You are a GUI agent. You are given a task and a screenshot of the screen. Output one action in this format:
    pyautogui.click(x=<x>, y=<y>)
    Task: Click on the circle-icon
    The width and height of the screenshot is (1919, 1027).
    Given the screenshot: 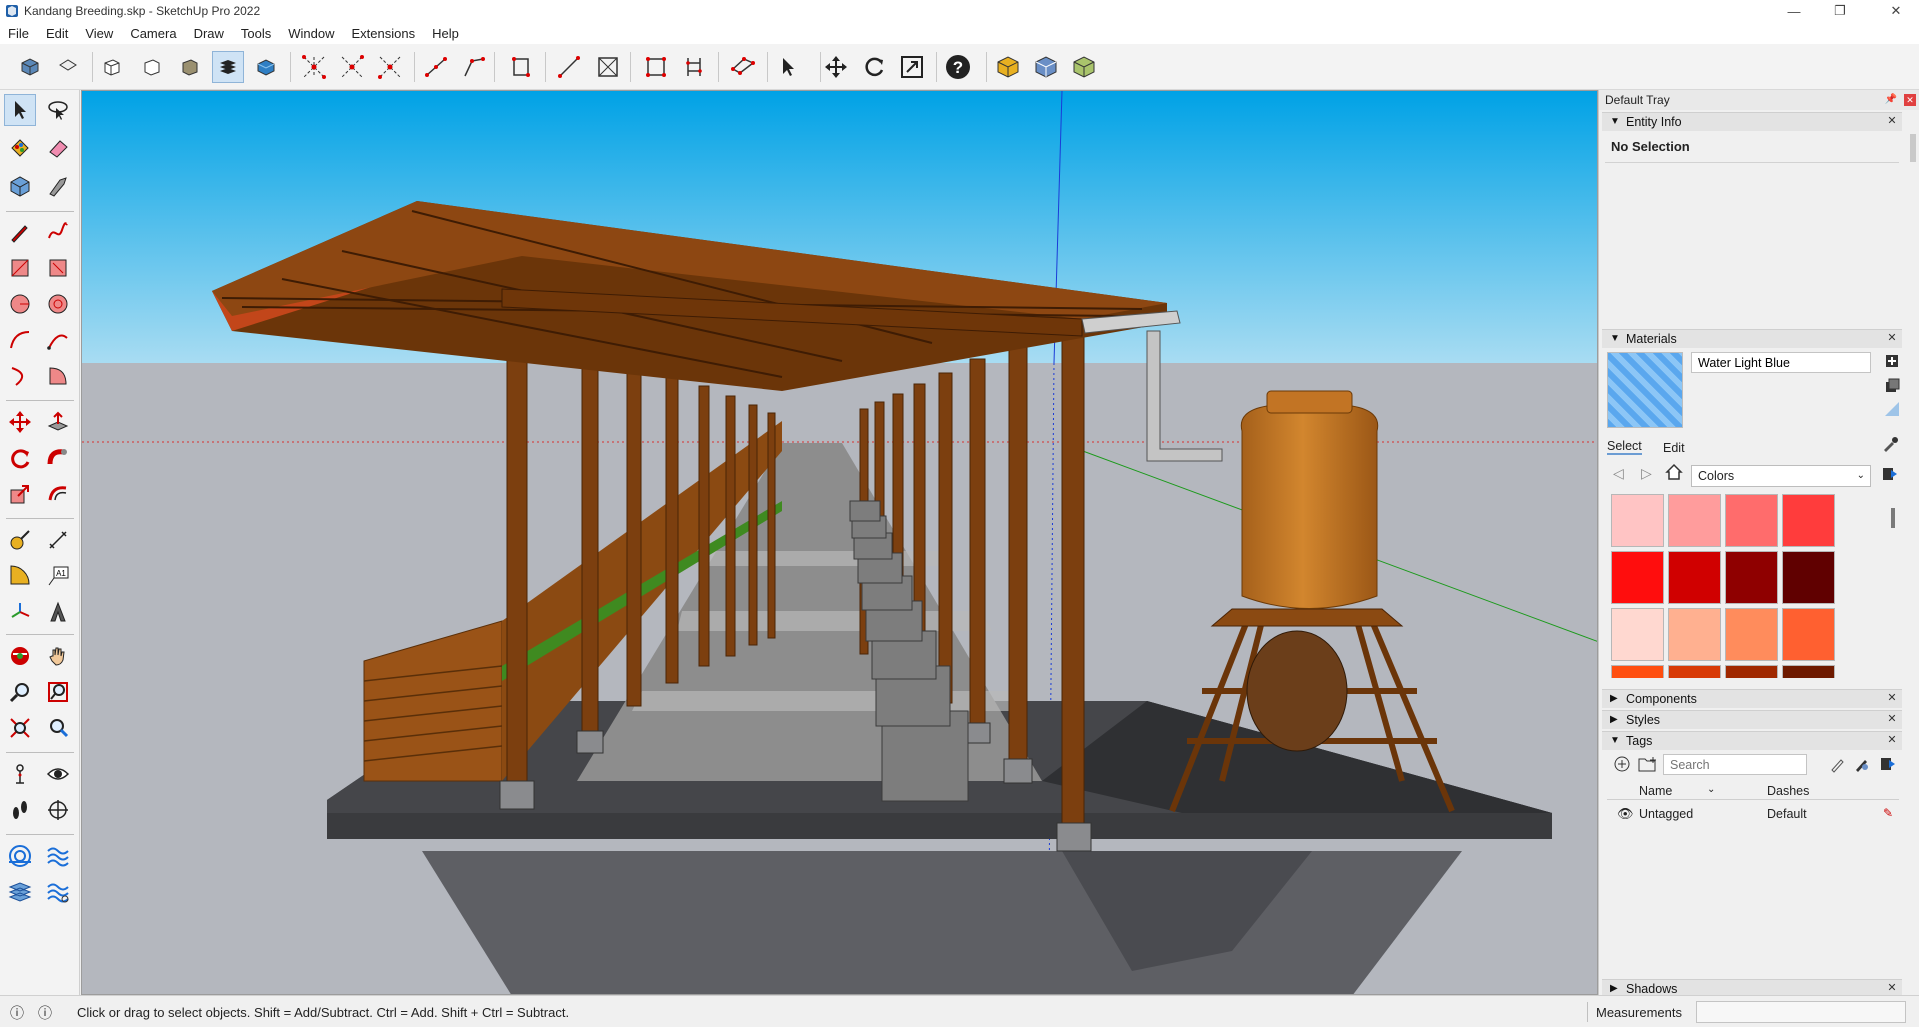 What is the action you would take?
    pyautogui.click(x=20, y=304)
    